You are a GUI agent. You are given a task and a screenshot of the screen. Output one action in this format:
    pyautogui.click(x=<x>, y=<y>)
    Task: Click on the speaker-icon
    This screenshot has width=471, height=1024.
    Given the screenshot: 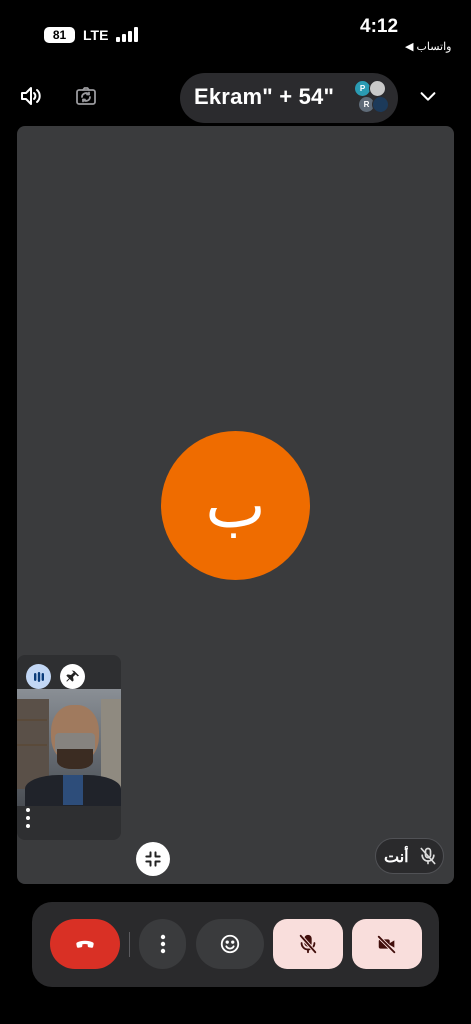 What is the action you would take?
    pyautogui.click(x=30, y=96)
    